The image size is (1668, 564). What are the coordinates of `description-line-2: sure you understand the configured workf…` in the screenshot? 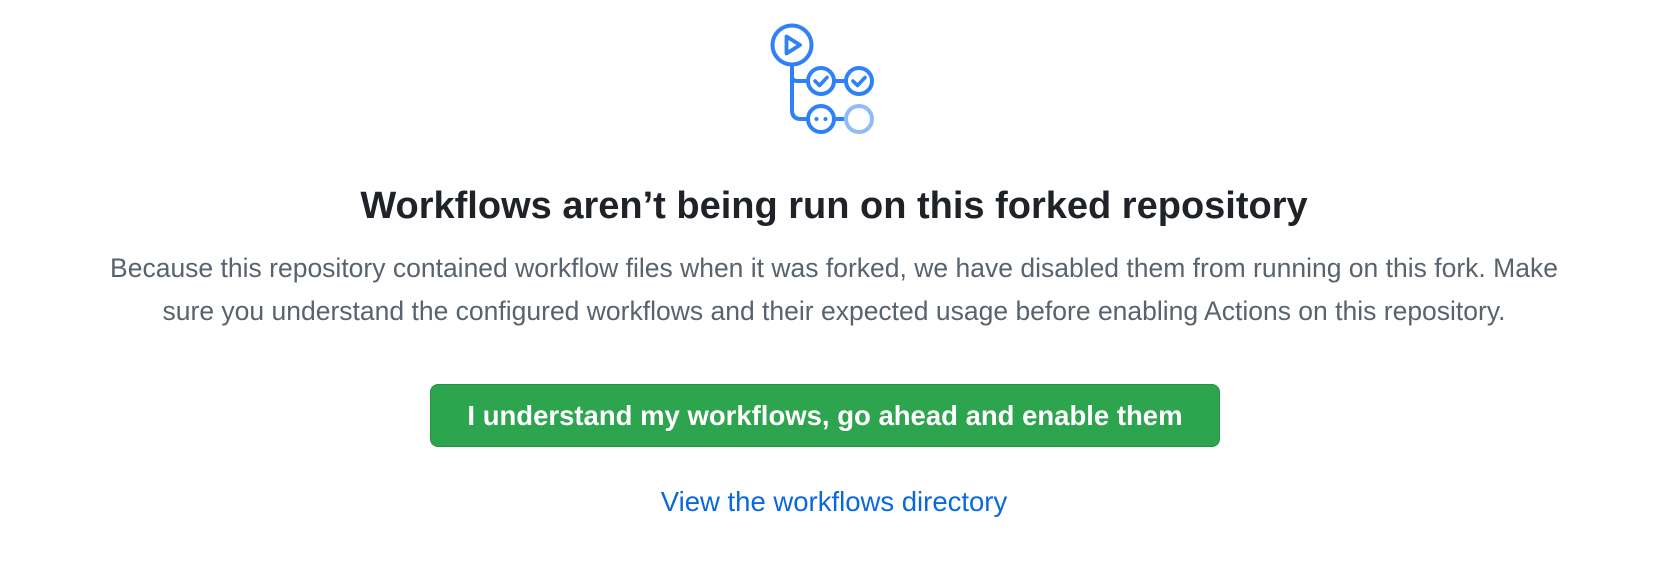 It's located at (834, 311).